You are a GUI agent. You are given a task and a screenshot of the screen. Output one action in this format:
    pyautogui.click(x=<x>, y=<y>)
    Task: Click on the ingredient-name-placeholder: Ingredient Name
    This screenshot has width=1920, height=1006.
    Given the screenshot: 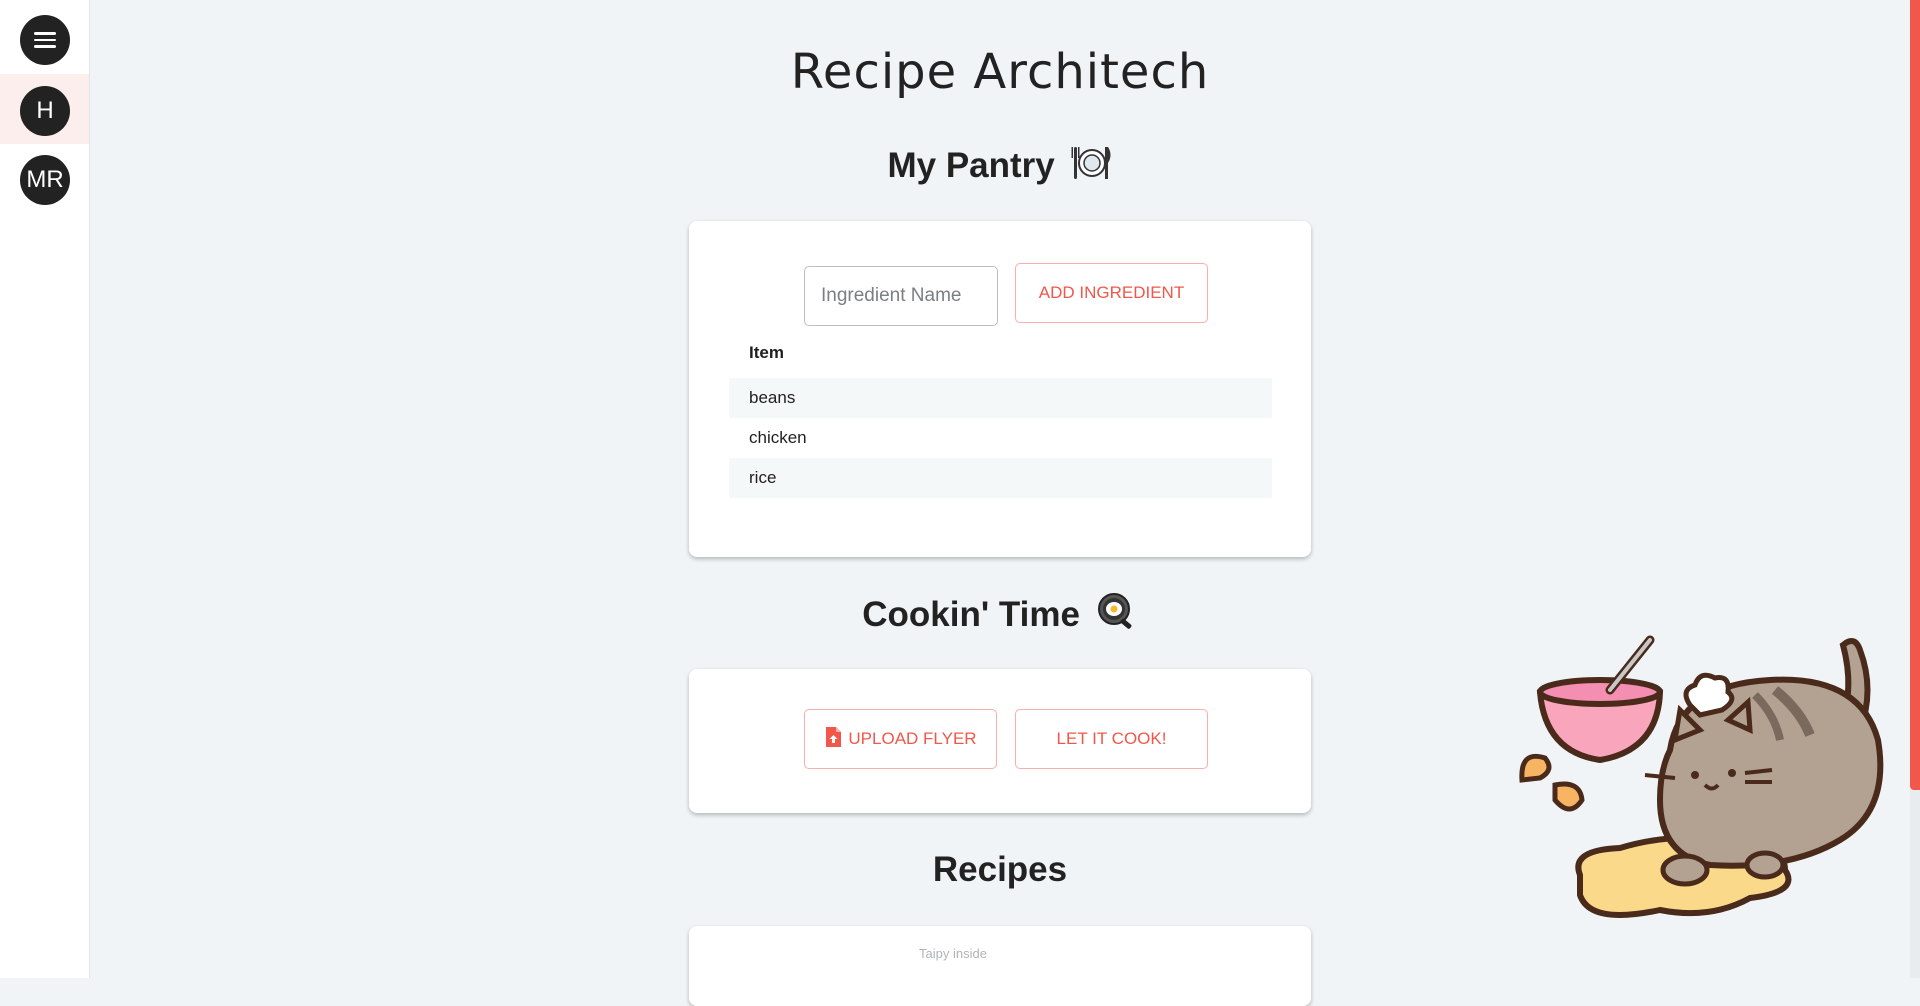 What is the action you would take?
    pyautogui.click(x=891, y=295)
    